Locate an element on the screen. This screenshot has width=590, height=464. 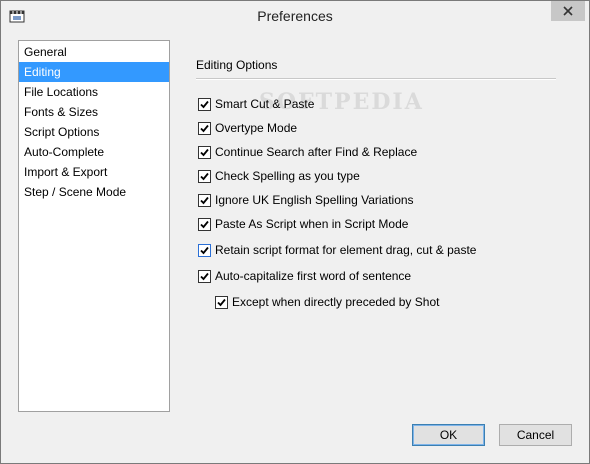
nav-item-fonts-sizes: Fonts & Sizes is located at coordinates (94, 112).